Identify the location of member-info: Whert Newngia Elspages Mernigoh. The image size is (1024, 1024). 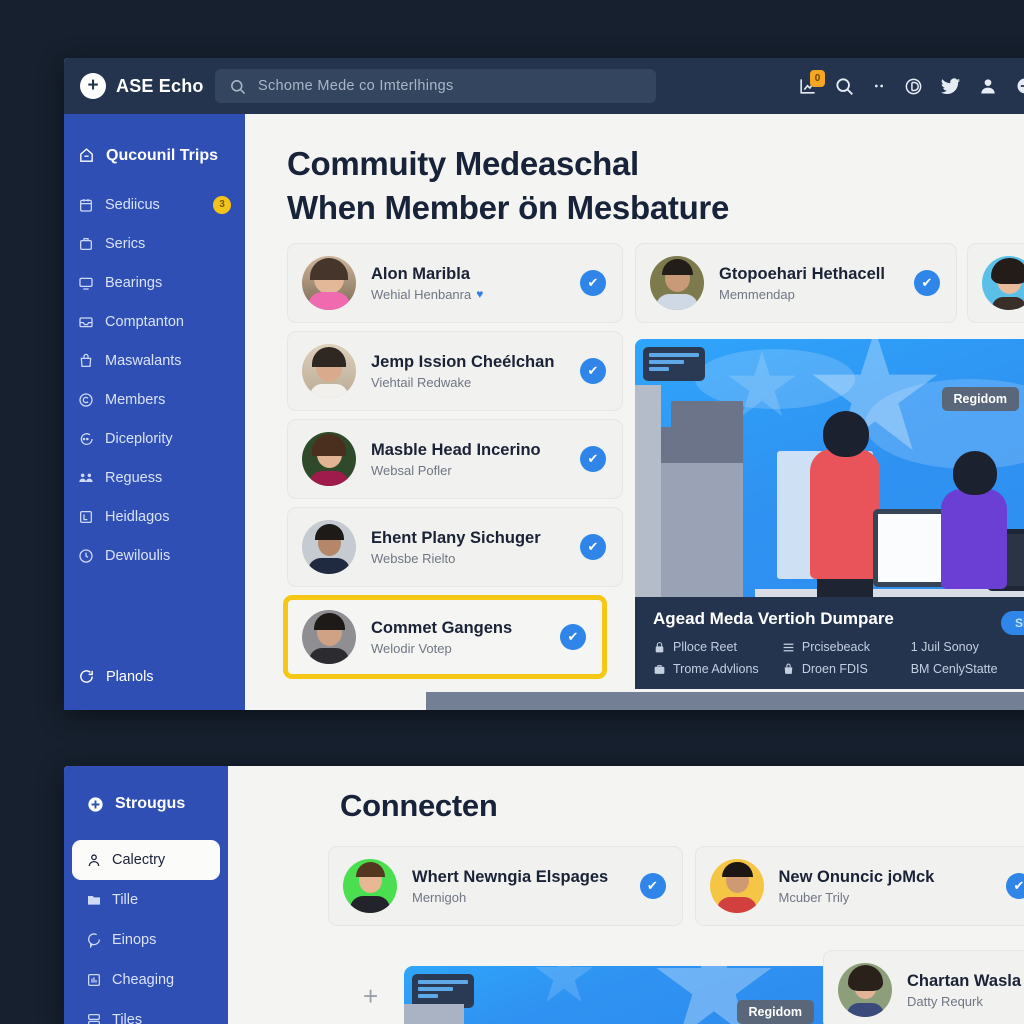
(518, 886).